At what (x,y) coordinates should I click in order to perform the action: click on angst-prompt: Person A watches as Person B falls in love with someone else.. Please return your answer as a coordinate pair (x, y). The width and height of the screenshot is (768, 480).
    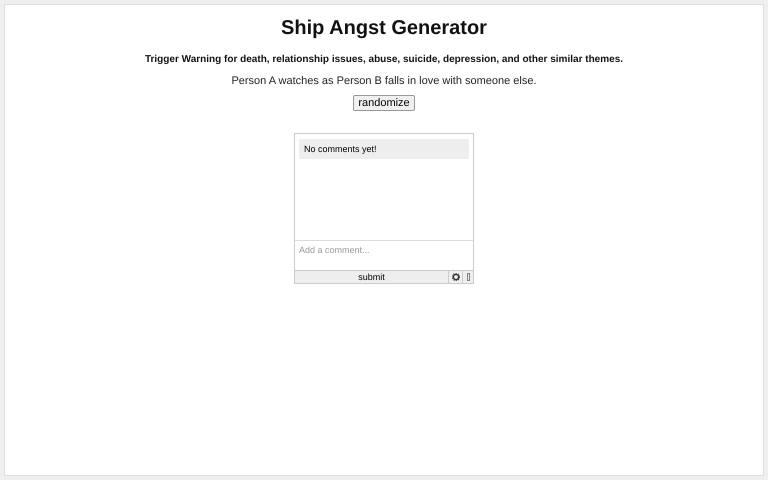
    Looking at the image, I should click on (384, 81).